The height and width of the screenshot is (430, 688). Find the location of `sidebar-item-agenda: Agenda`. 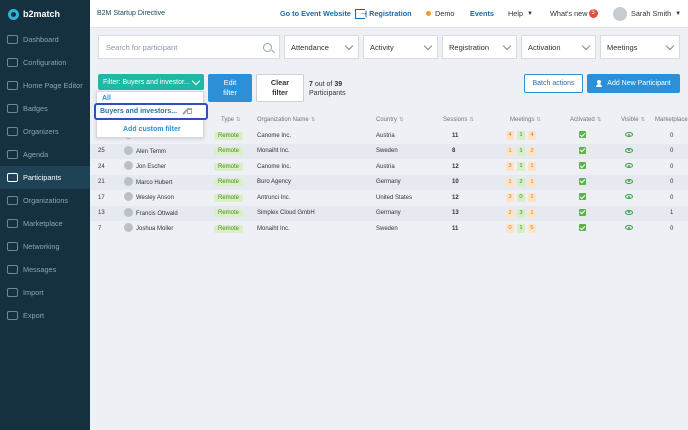

sidebar-item-agenda: Agenda is located at coordinates (45, 154).